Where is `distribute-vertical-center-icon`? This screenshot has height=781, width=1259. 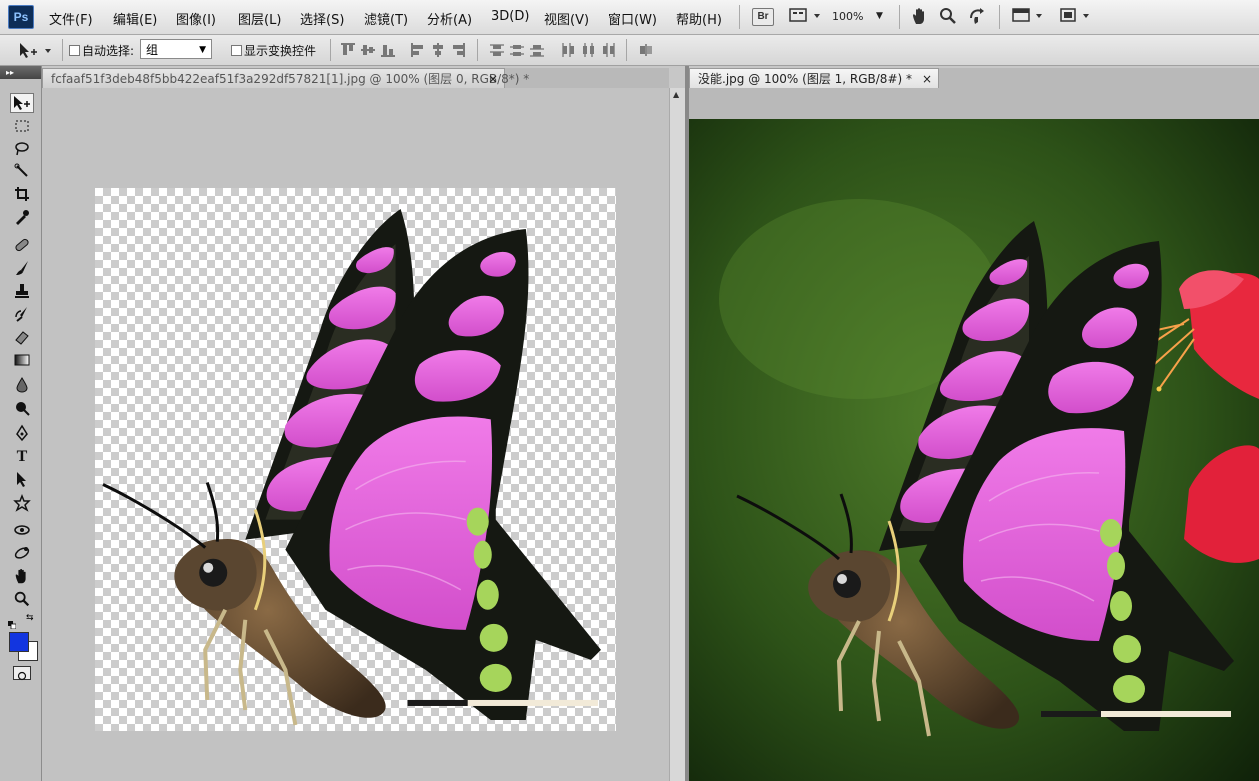
distribute-vertical-center-icon is located at coordinates (517, 50).